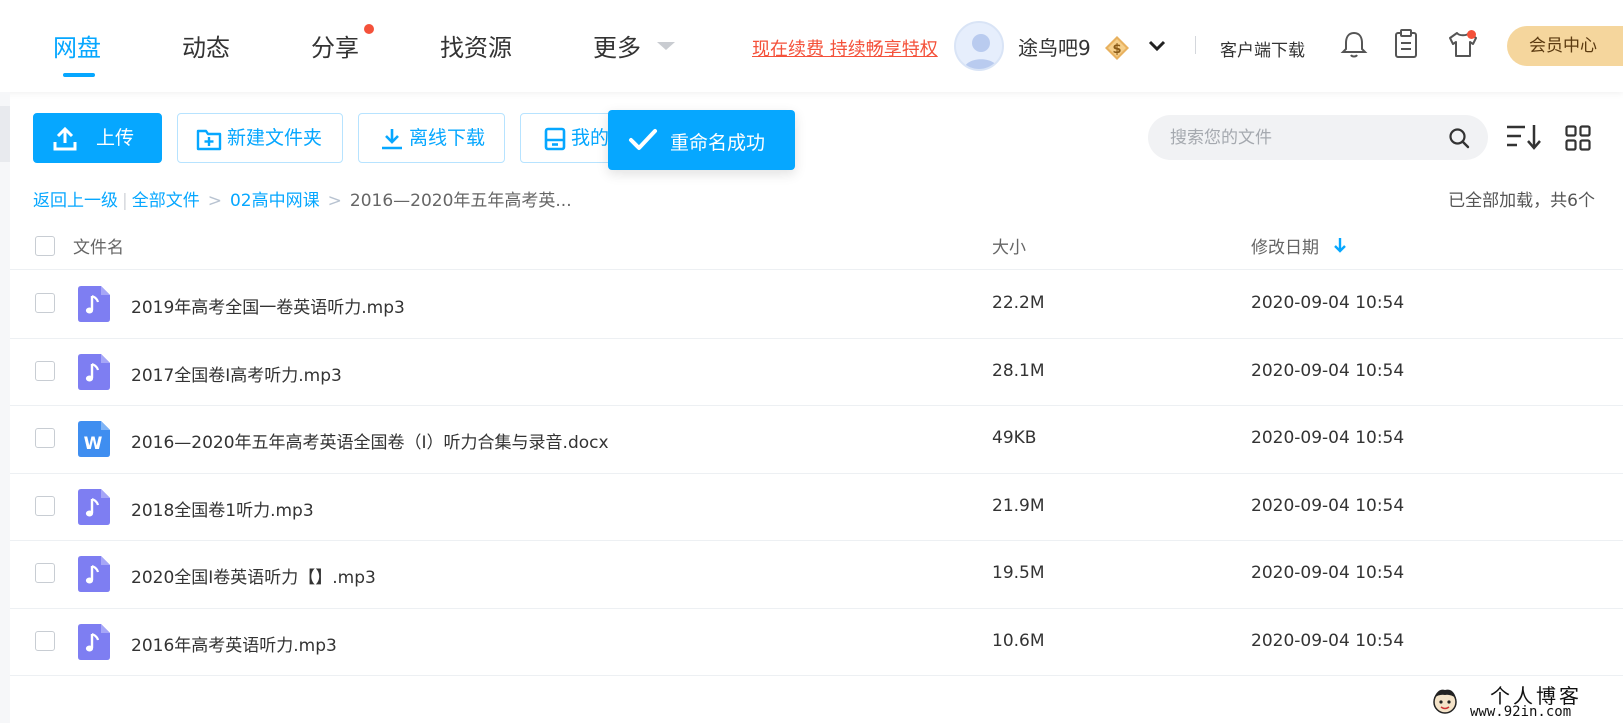  I want to click on tab-activity: 动态, so click(206, 45).